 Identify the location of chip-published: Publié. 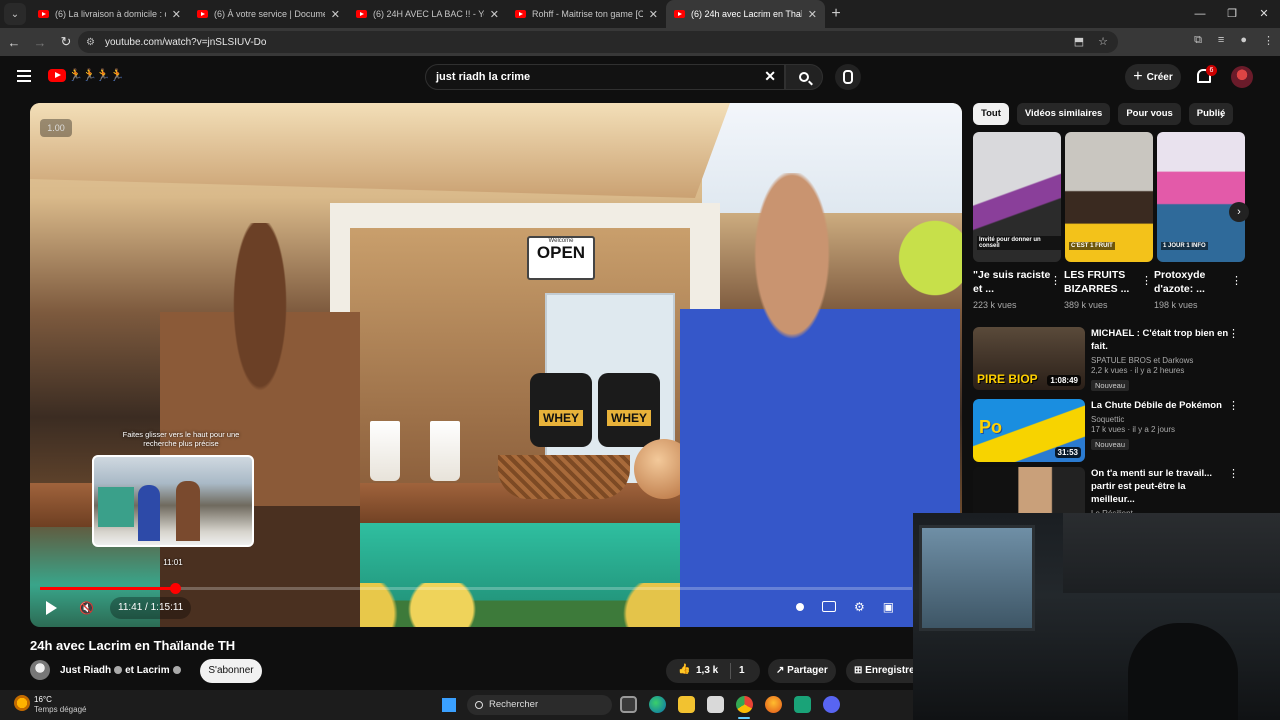
(1210, 114).